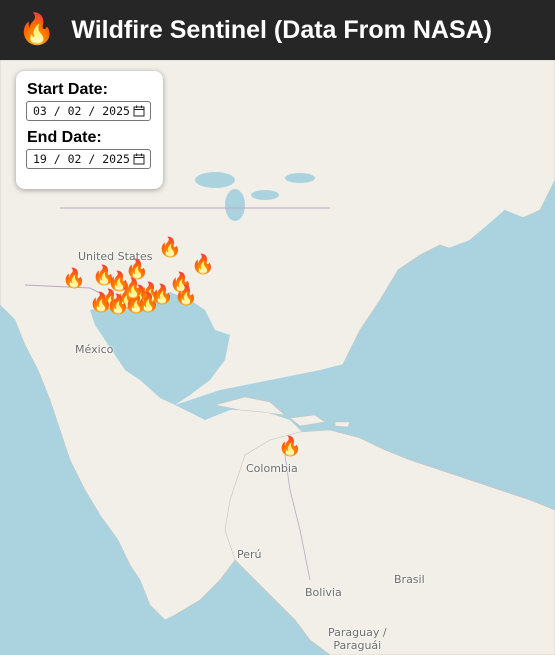 The height and width of the screenshot is (655, 555). I want to click on start-date-input: 03 / 02 / 2025, so click(88, 111).